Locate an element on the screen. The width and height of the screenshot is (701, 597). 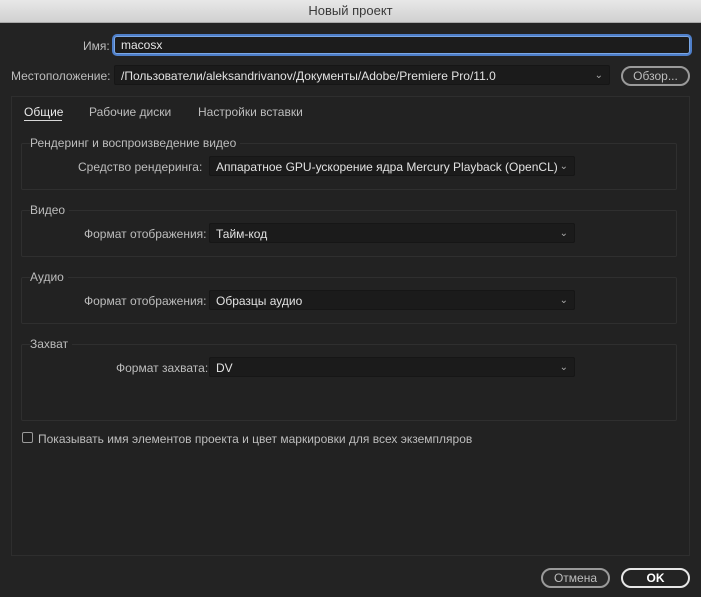
tab-ingest-settings: Настройки вставки is located at coordinates (250, 112).